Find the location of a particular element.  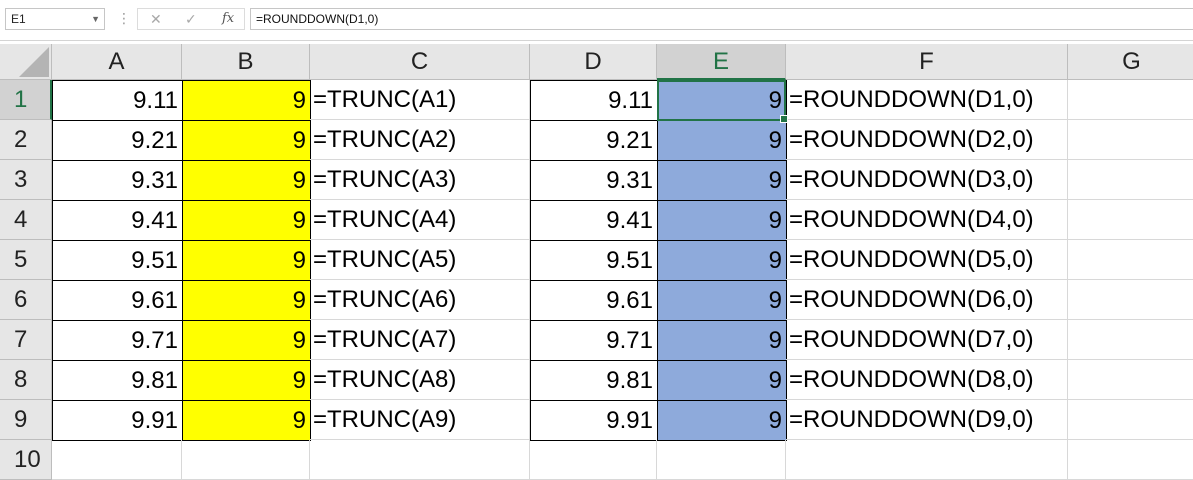

cell-d6: 9.61 is located at coordinates (594, 300).